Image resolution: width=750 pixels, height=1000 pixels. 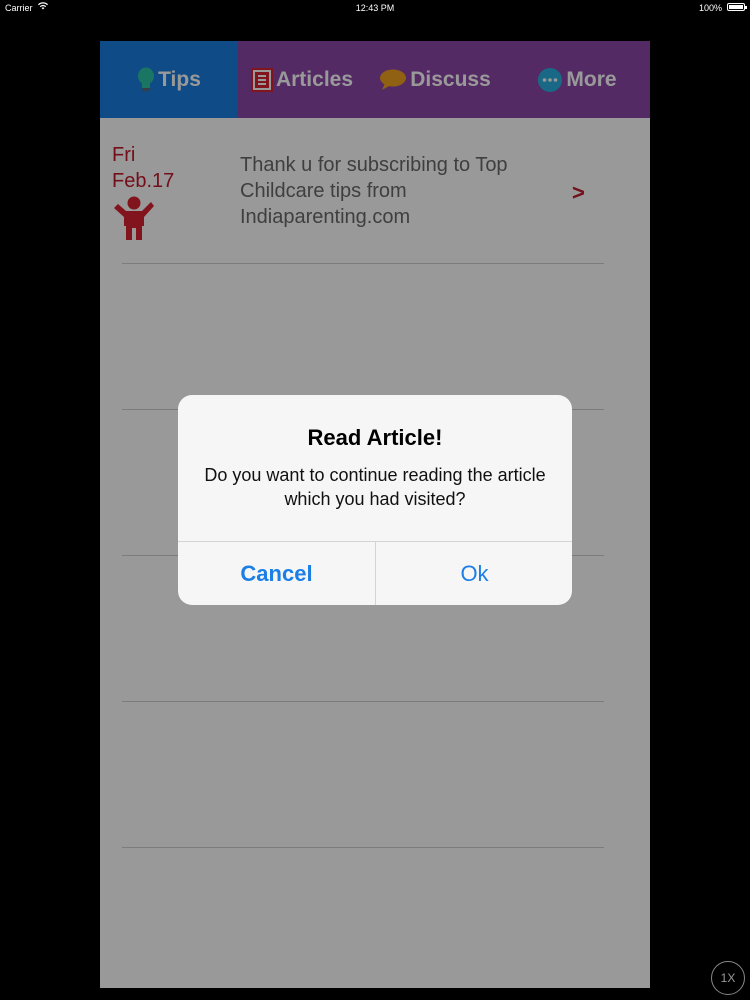 I want to click on battery-percent: 100%, so click(x=710, y=8).